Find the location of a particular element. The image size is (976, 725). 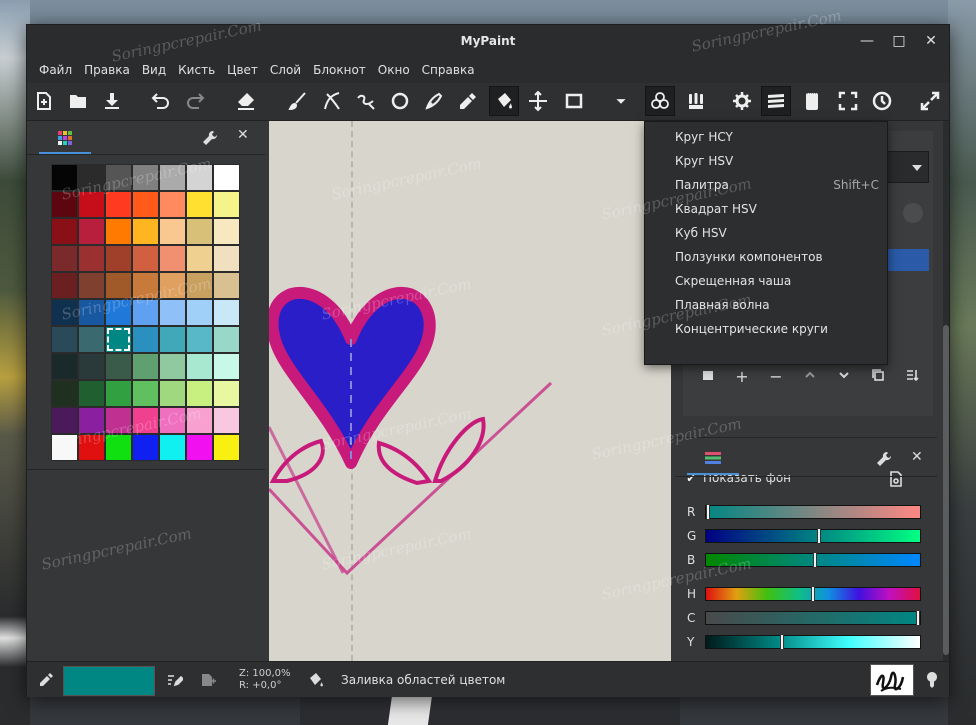

layers-icon is located at coordinates (776, 101).